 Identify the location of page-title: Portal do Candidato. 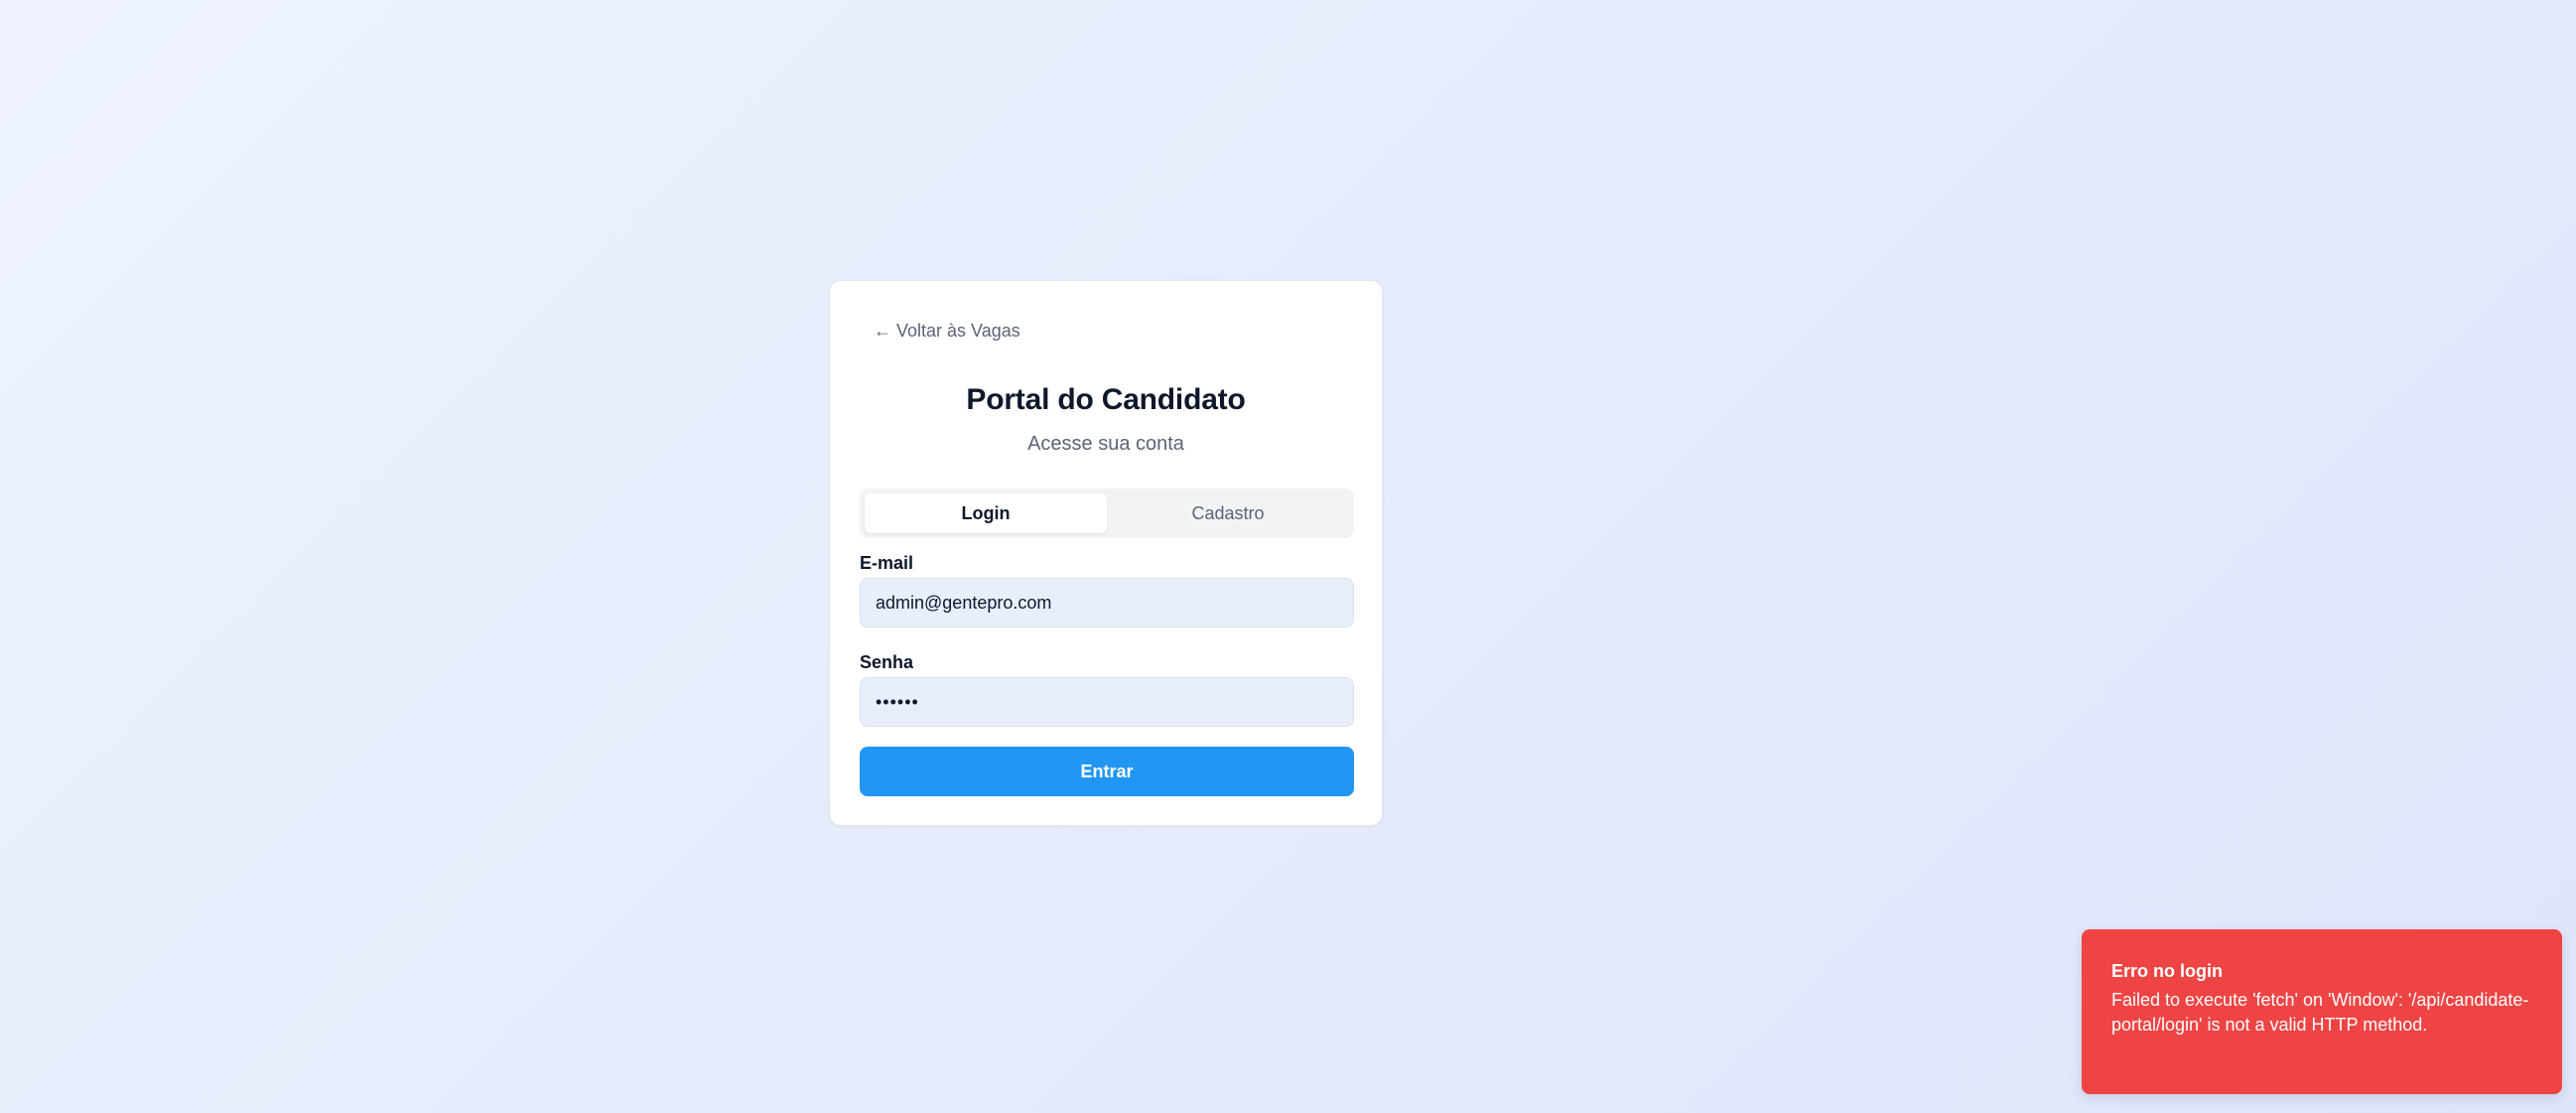
(1106, 399).